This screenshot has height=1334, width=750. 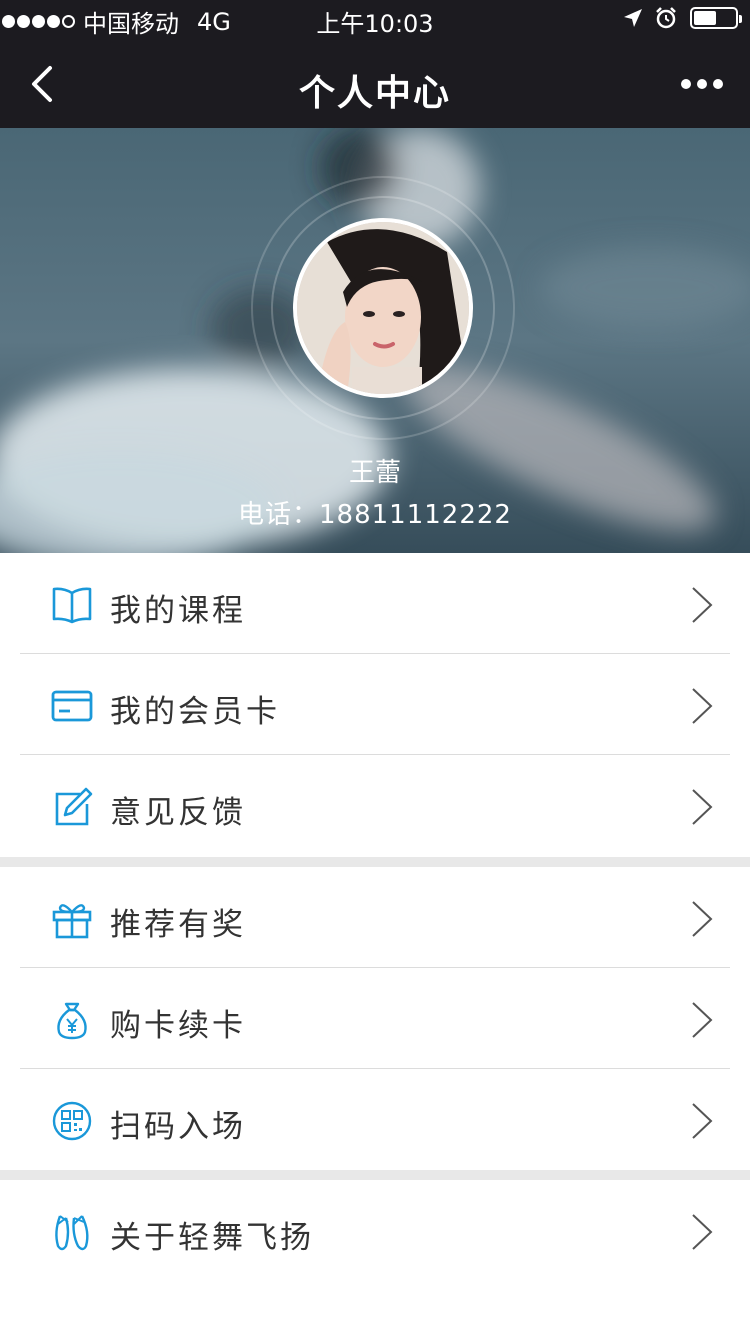 I want to click on menu-item-label: 购卡续卡, so click(x=178, y=1026).